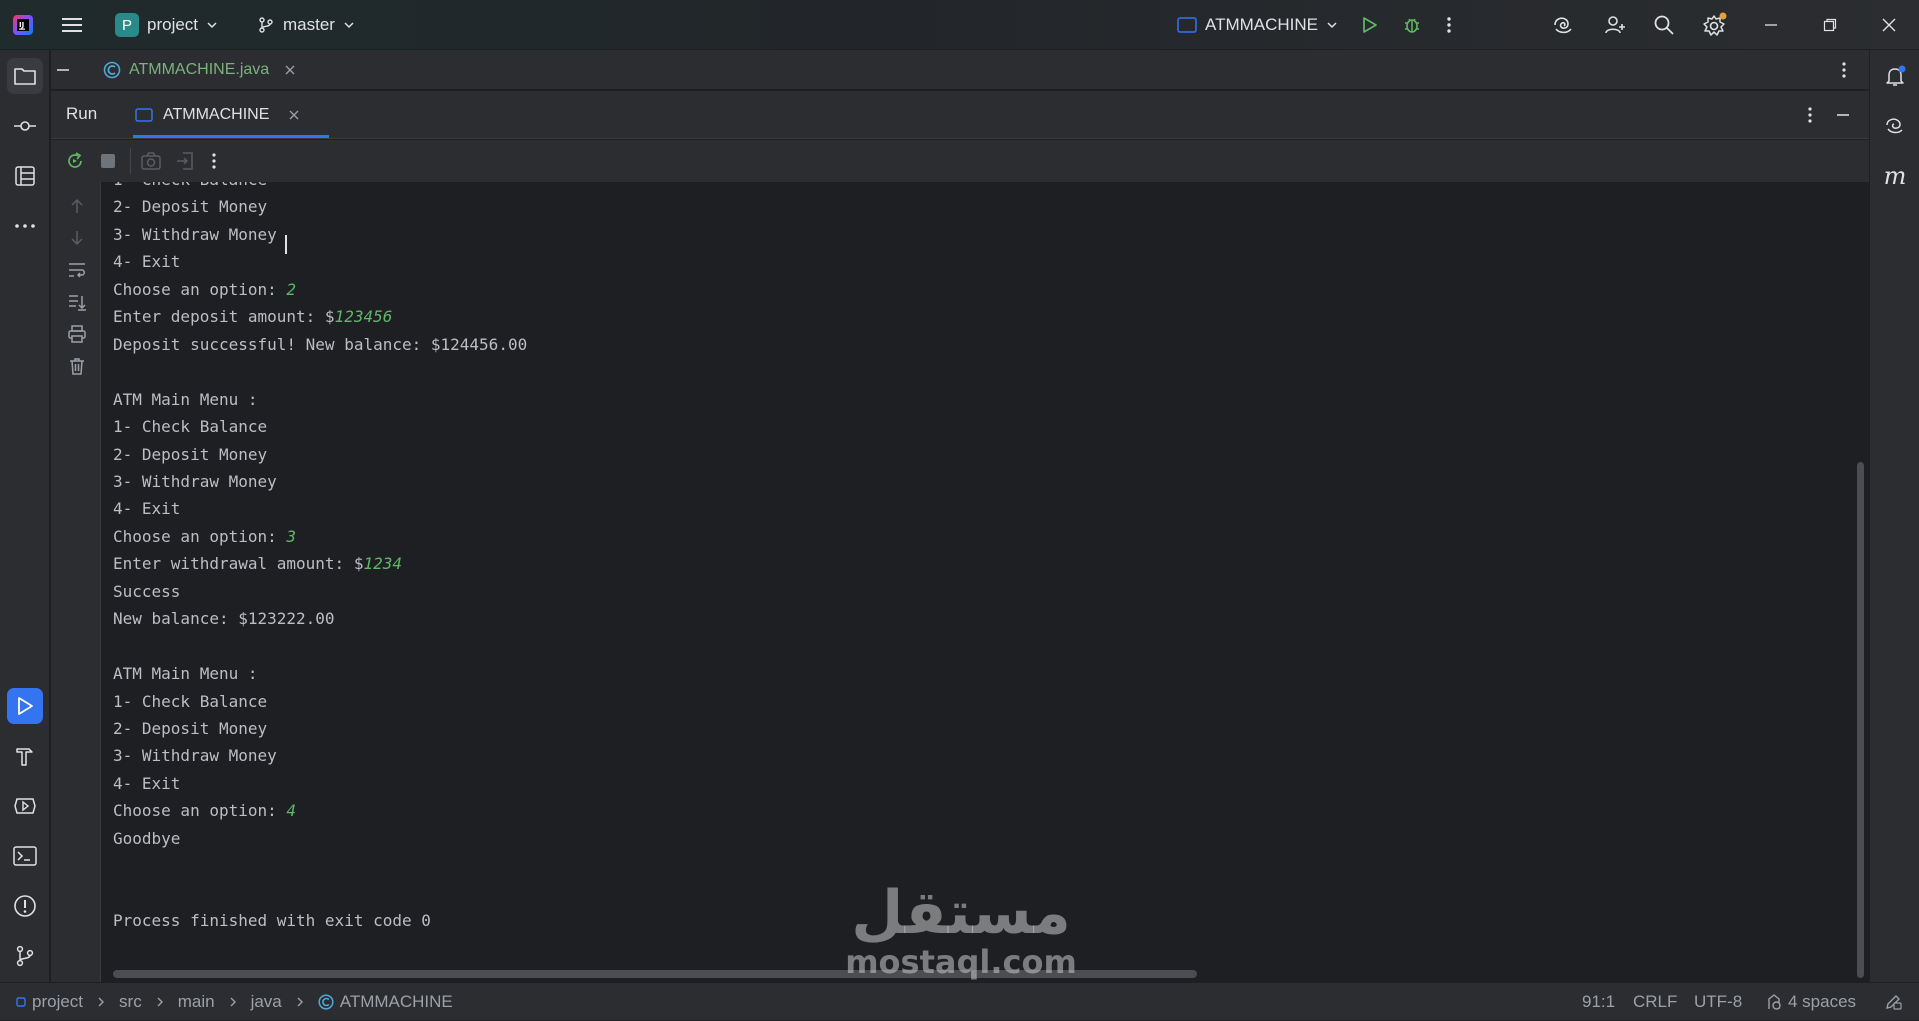 The image size is (1919, 1021). What do you see at coordinates (75, 161) in the screenshot?
I see `rerun-icon` at bounding box center [75, 161].